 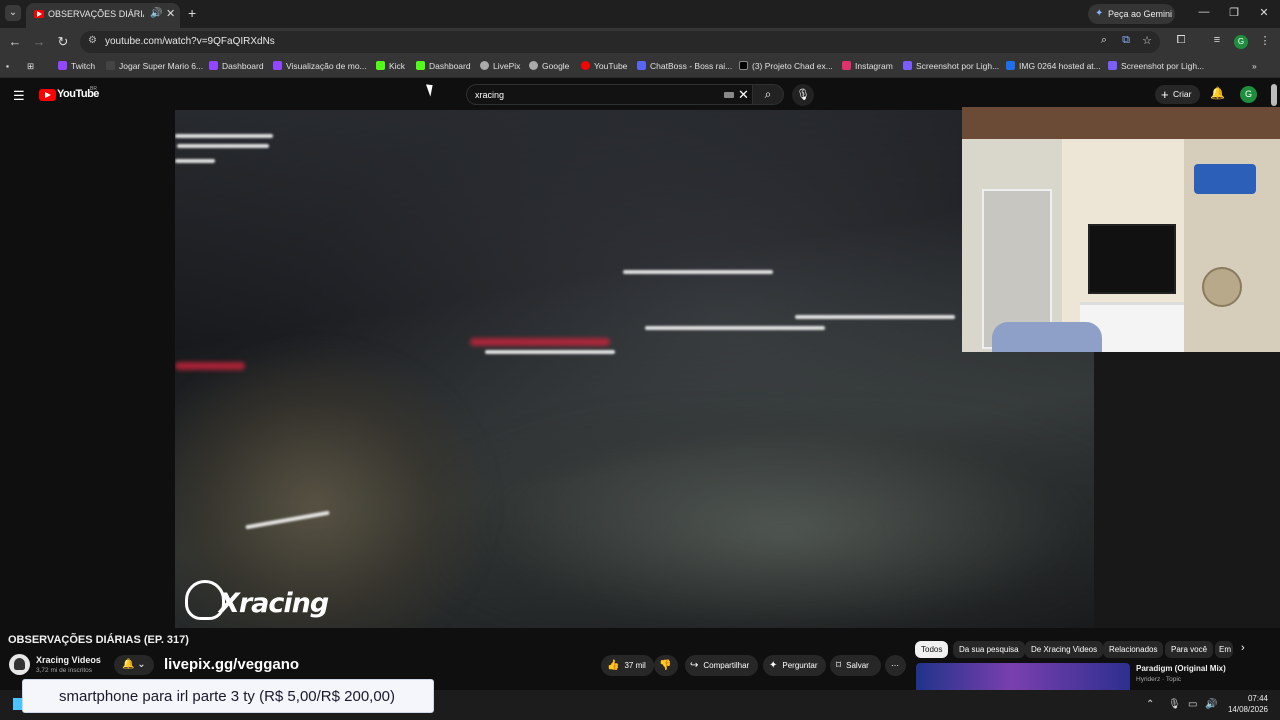 I want to click on create-button: + Criar, so click(x=1177, y=94).